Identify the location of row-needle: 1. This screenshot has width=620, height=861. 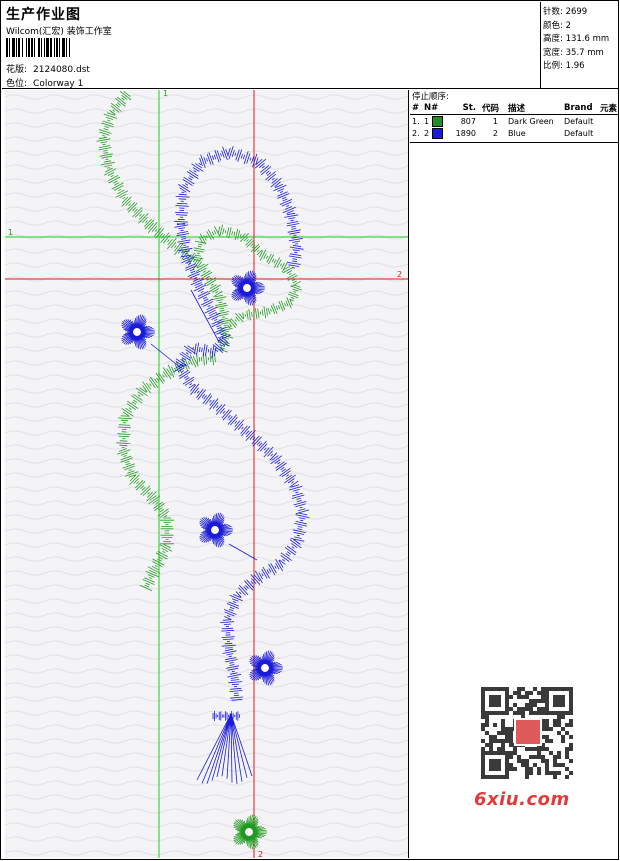
(437, 121).